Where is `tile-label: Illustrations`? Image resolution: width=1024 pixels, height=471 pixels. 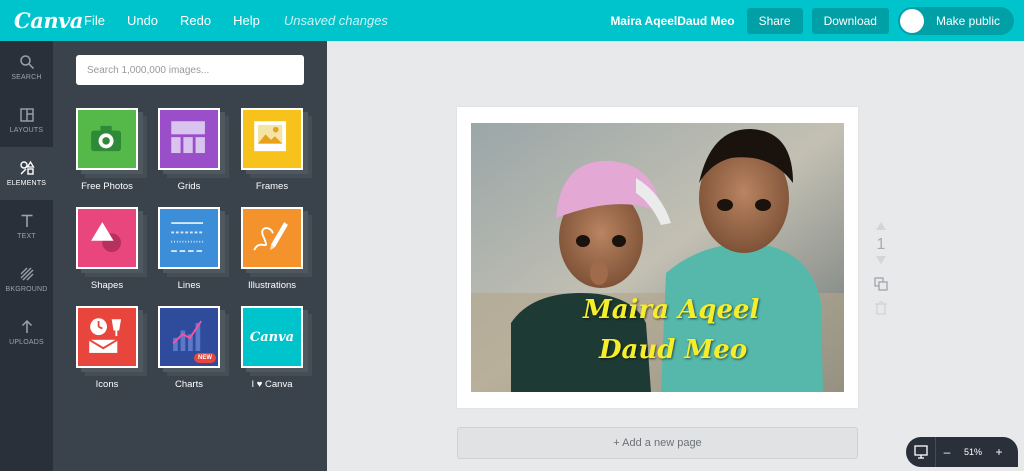 tile-label: Illustrations is located at coordinates (272, 285).